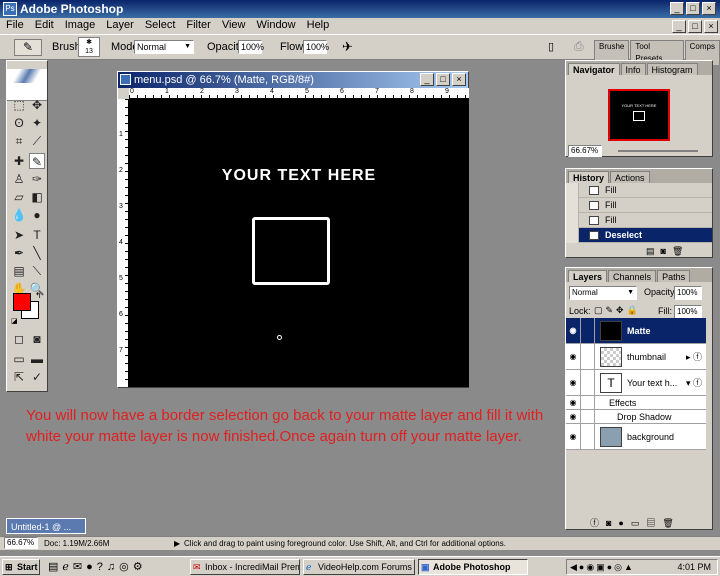 Image resolution: width=720 pixels, height=576 pixels. Describe the element at coordinates (639, 235) in the screenshot. I see `history-item-selected: Deselect` at that location.